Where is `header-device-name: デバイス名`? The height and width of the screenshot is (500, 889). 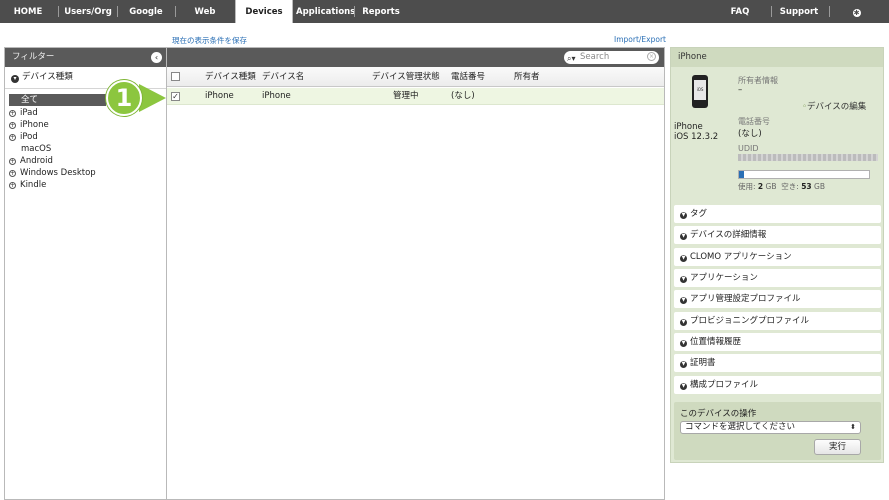 header-device-name: デバイス名 is located at coordinates (283, 77).